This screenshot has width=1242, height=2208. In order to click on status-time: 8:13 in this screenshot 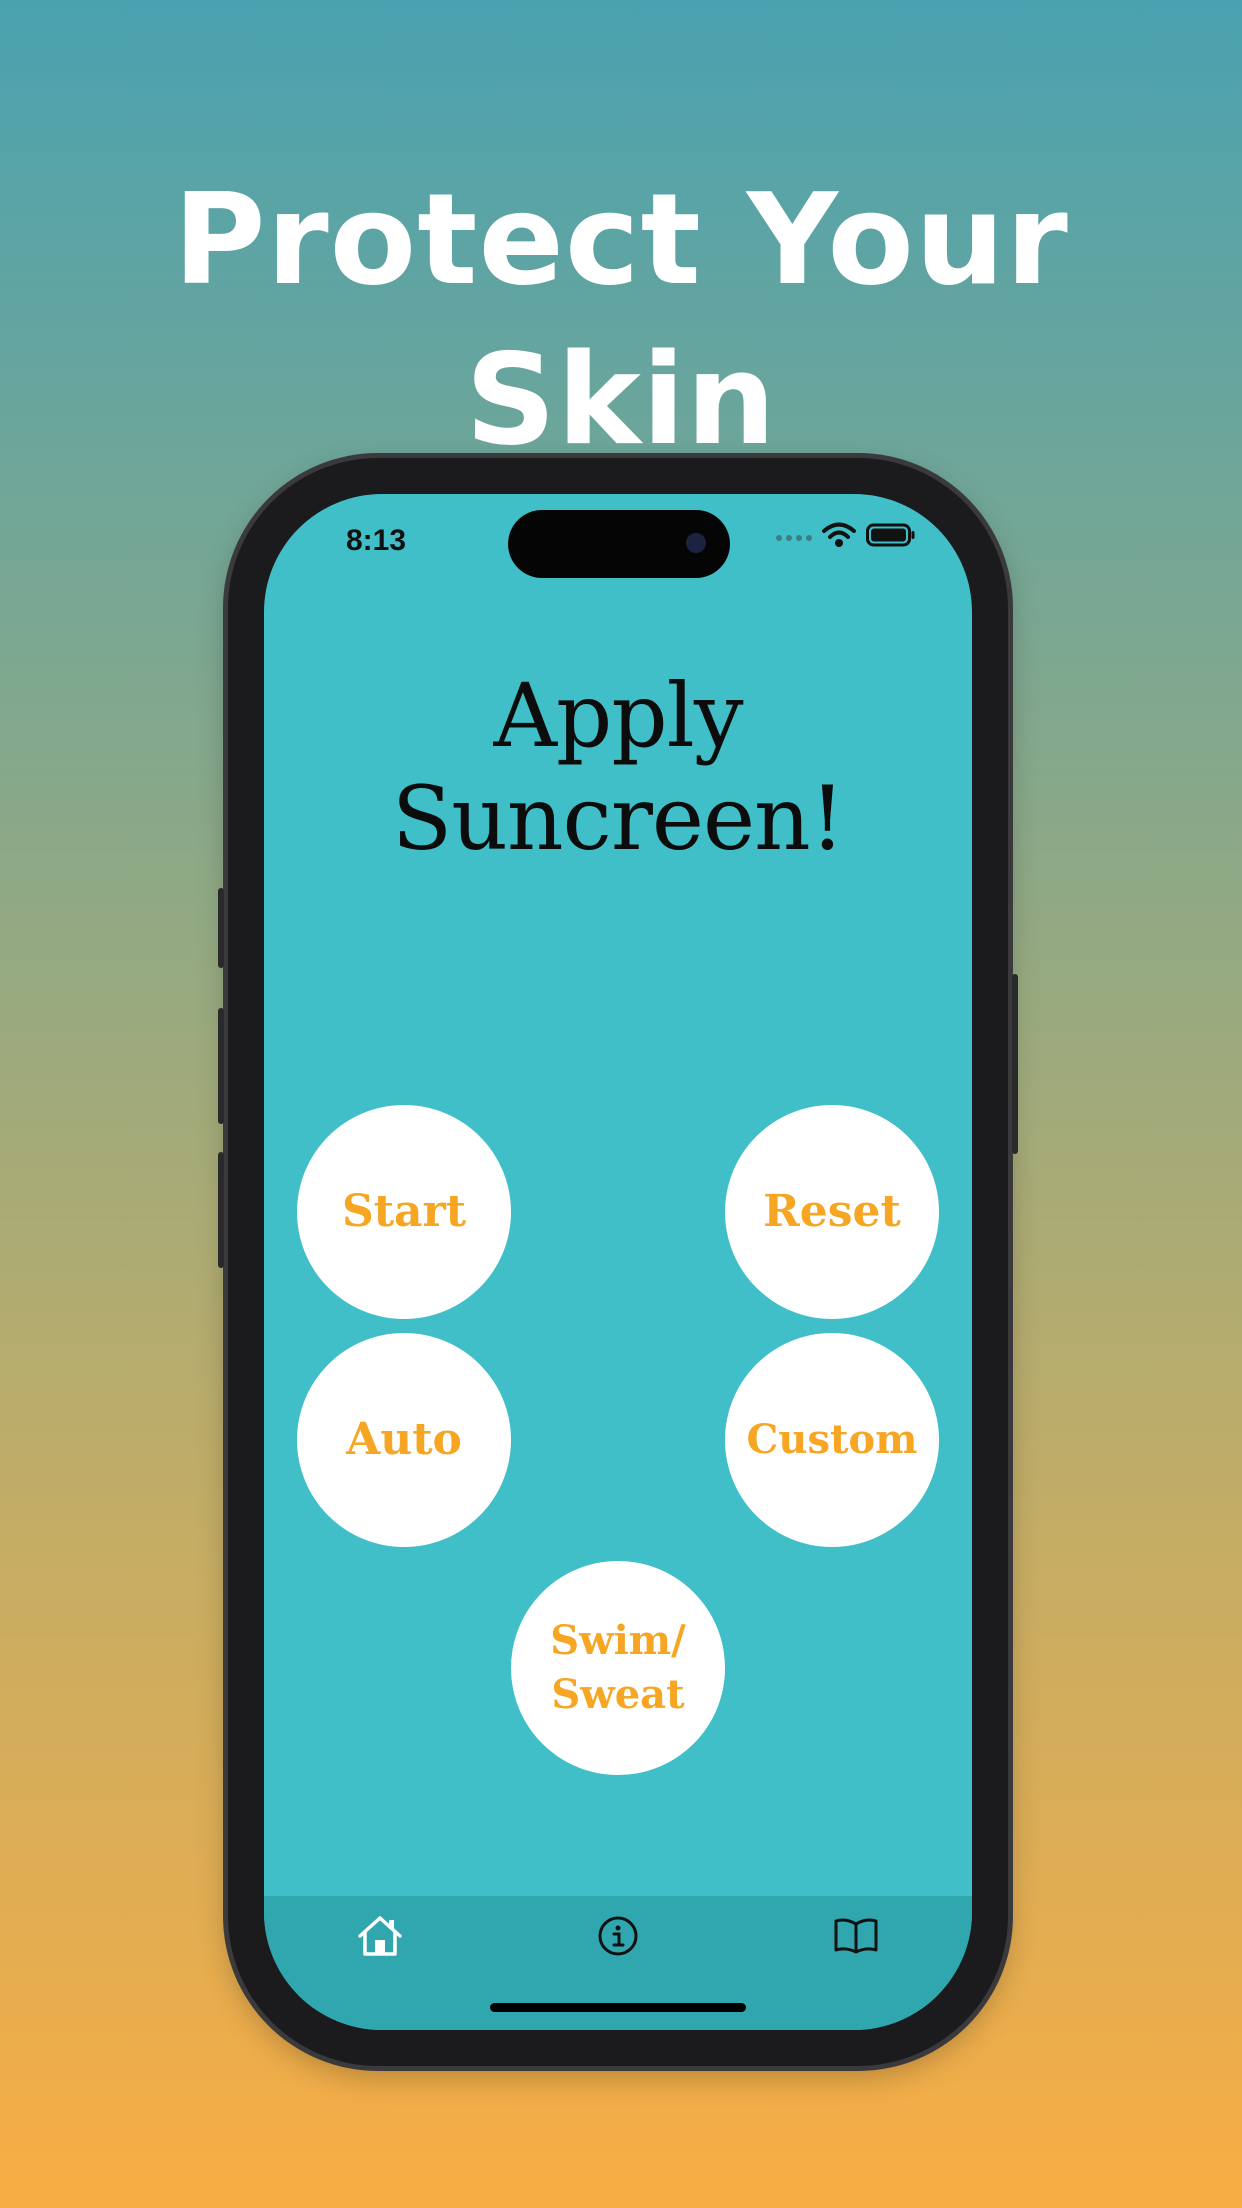, I will do `click(376, 540)`.